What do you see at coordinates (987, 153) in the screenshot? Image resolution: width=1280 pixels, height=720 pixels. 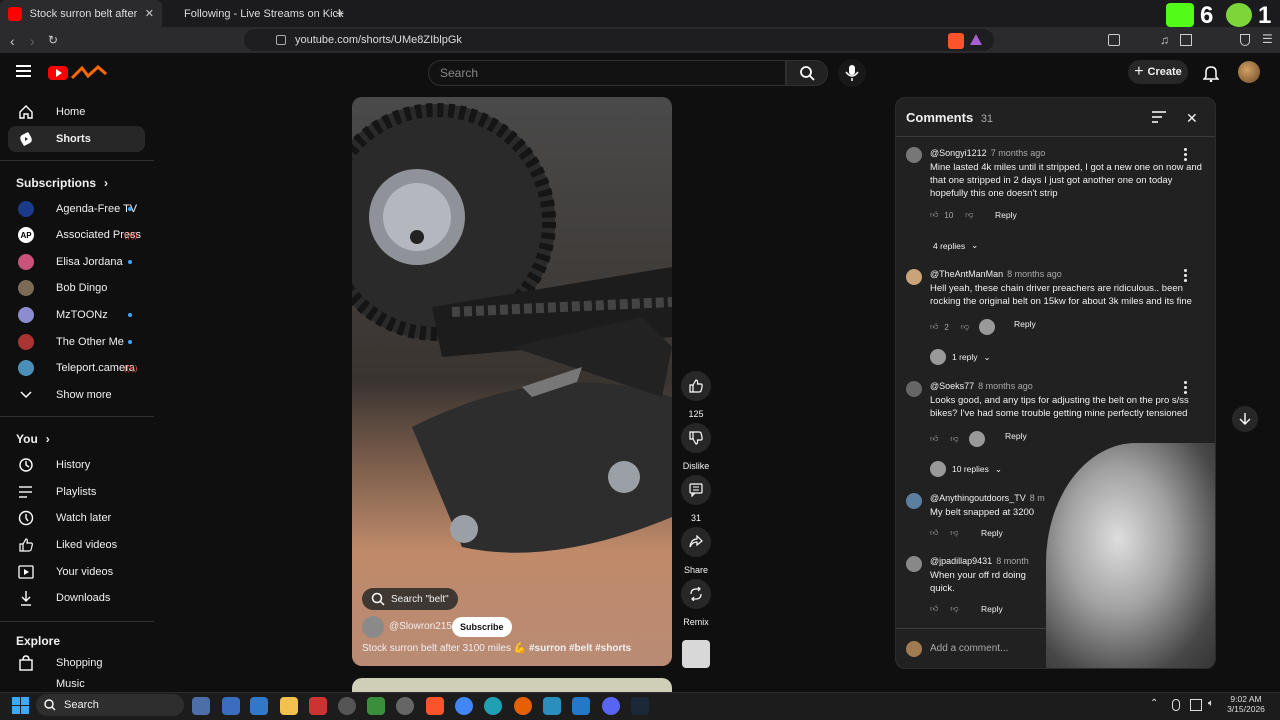 I see `comment-author: @Songyi1212 7 months ago` at bounding box center [987, 153].